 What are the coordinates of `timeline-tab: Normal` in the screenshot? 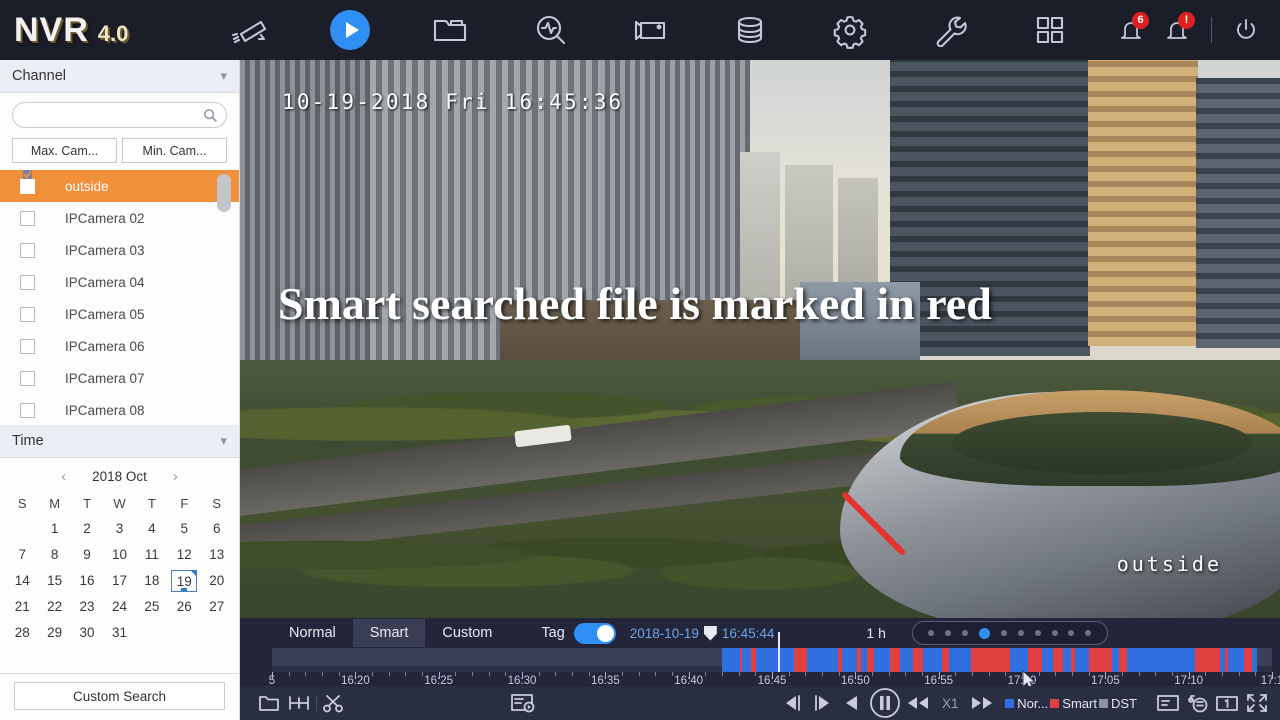 It's located at (312, 633).